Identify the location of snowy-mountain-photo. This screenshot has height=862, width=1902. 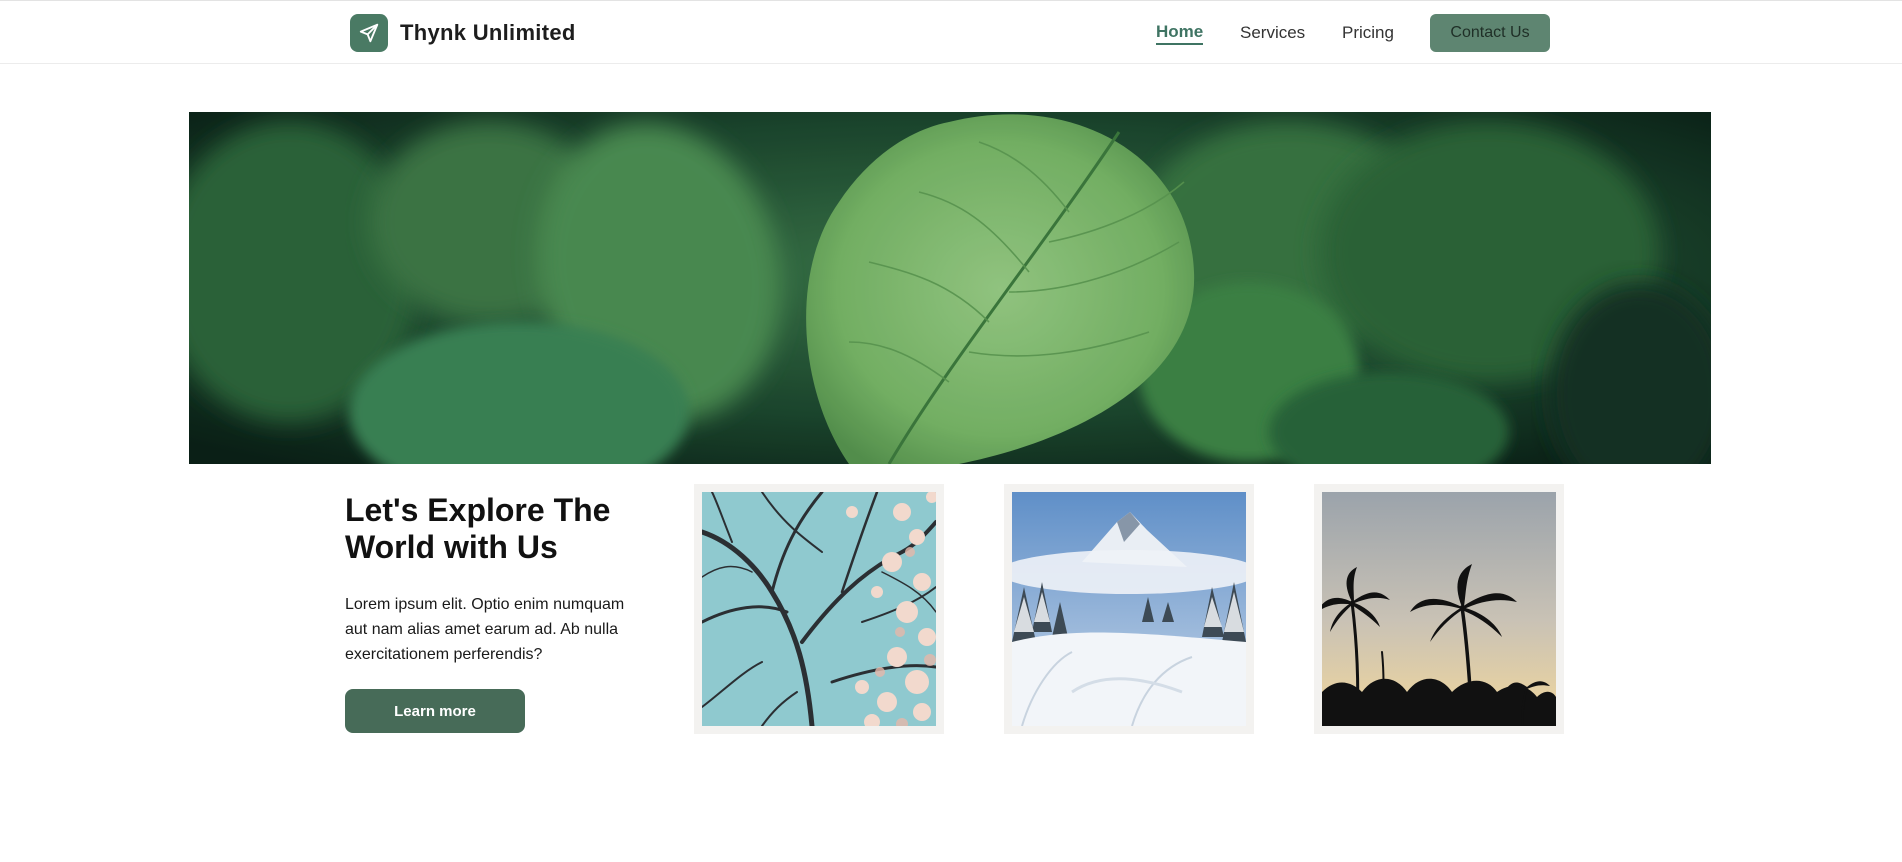
(1129, 609).